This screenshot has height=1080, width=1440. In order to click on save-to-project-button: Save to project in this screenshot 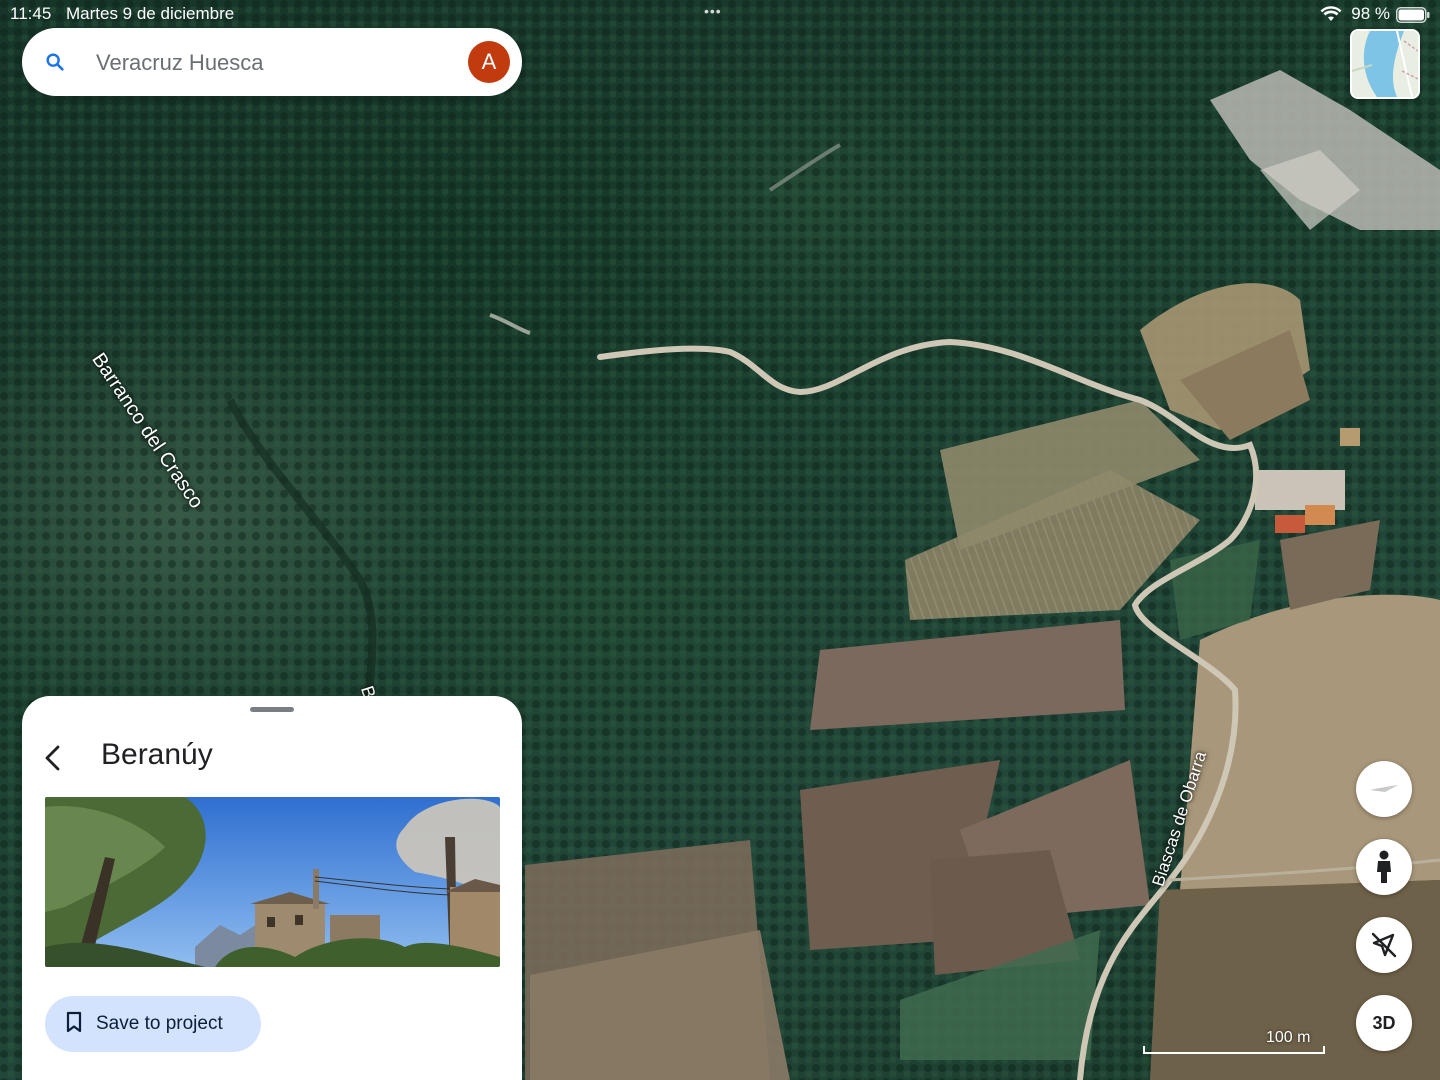, I will do `click(153, 1024)`.